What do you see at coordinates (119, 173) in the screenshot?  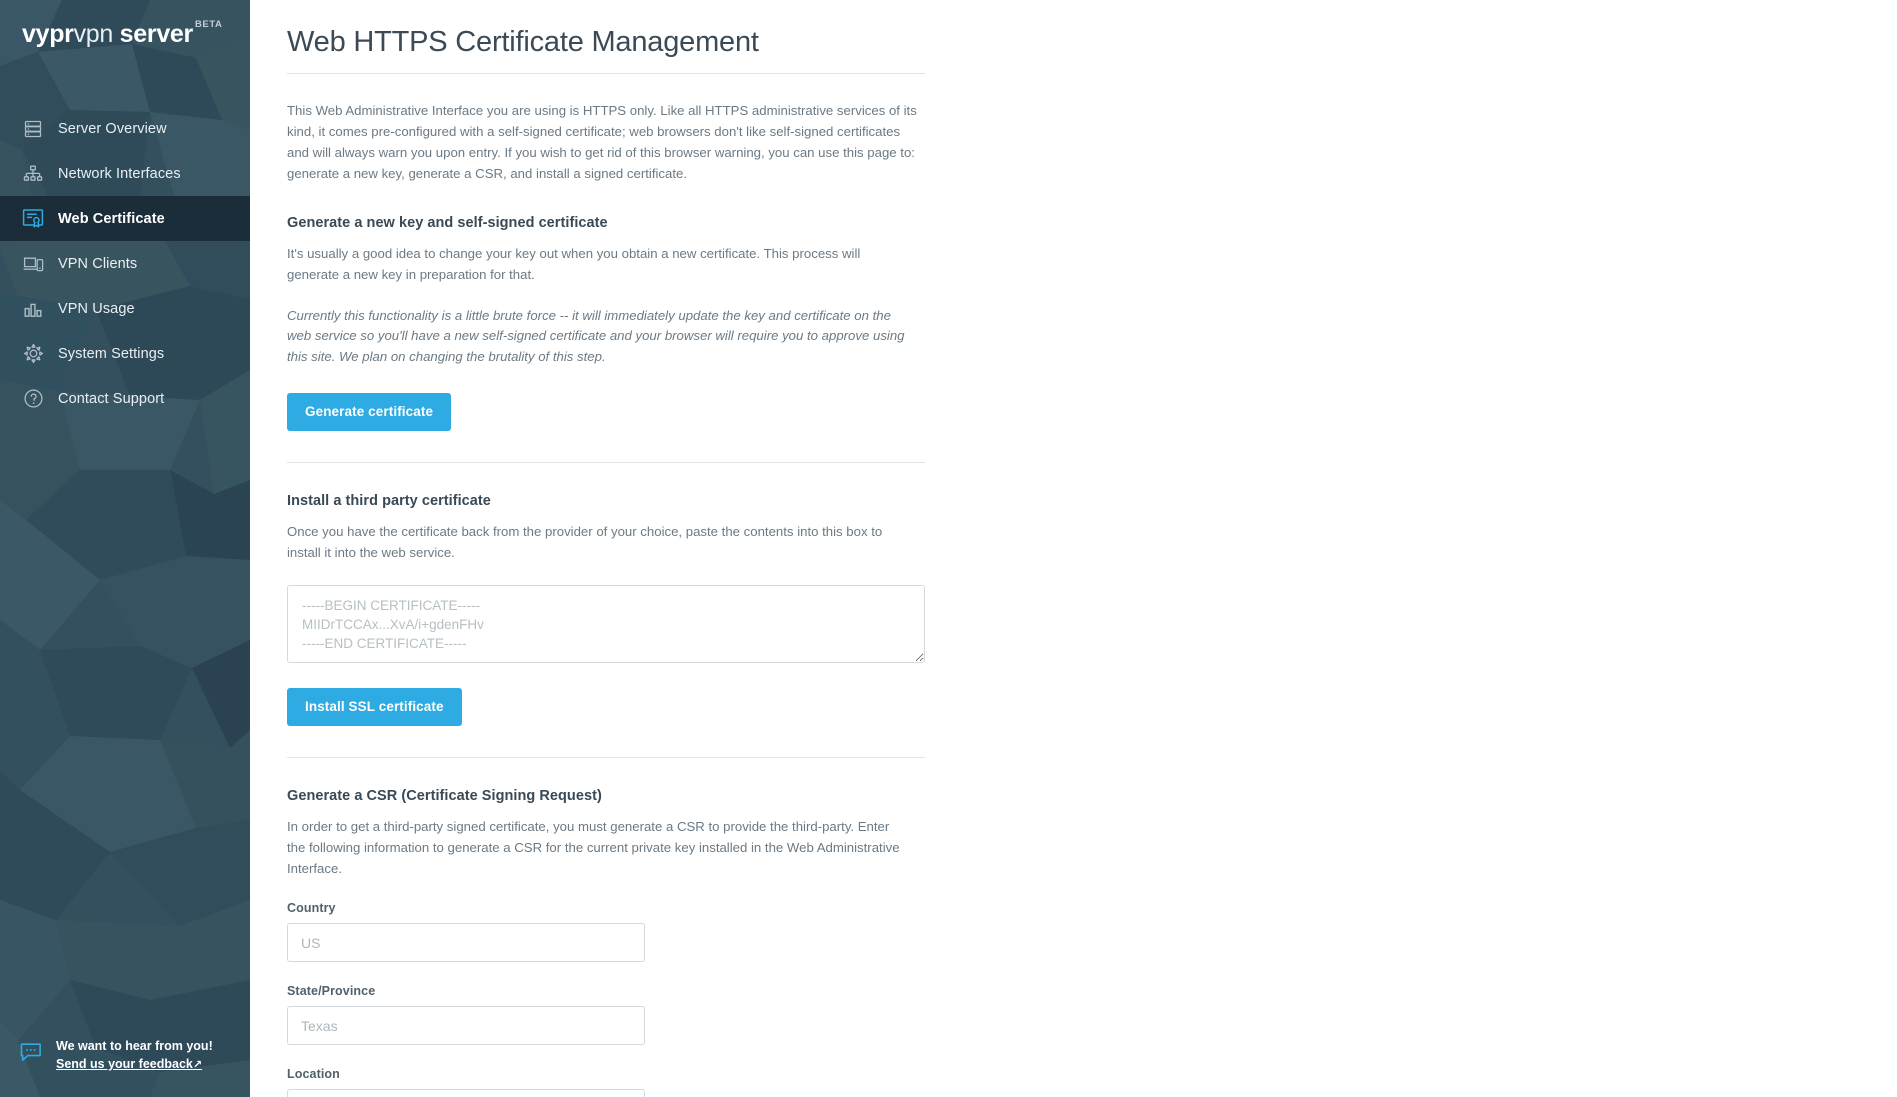 I see `sidebar-item-label: Network Interfaces` at bounding box center [119, 173].